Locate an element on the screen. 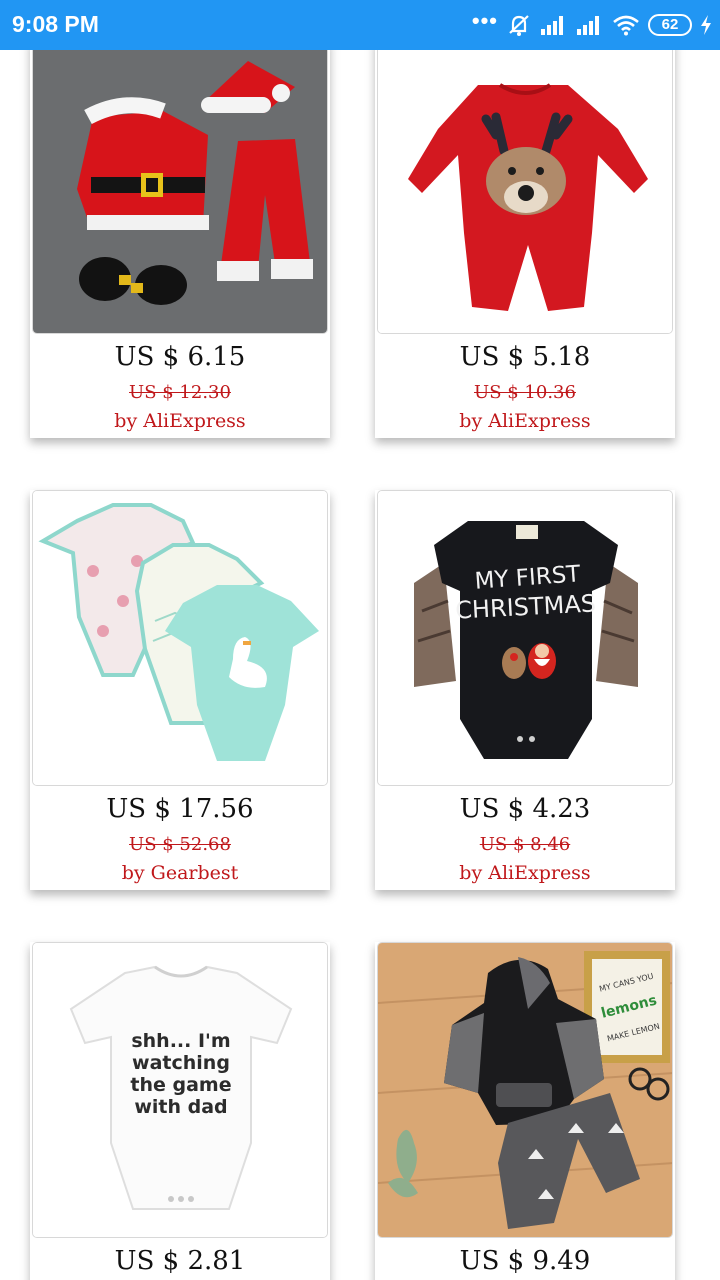 The height and width of the screenshot is (1280, 720). product-image: MY FIRST CHRISTMAS is located at coordinates (525, 638).